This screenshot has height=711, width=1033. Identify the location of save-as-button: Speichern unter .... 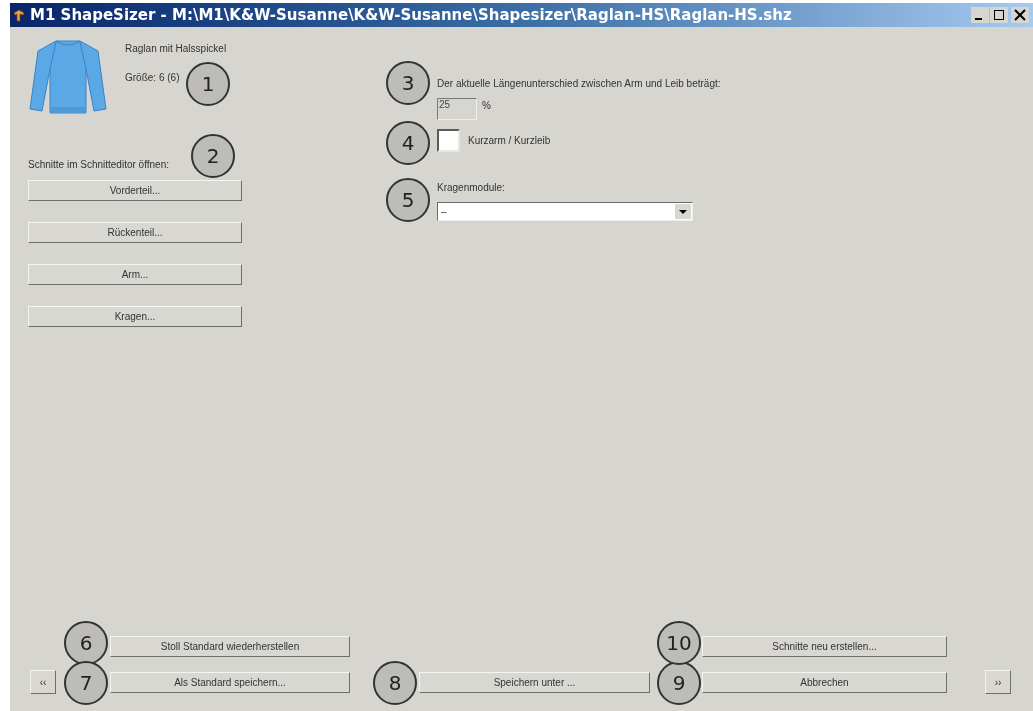
(534, 682).